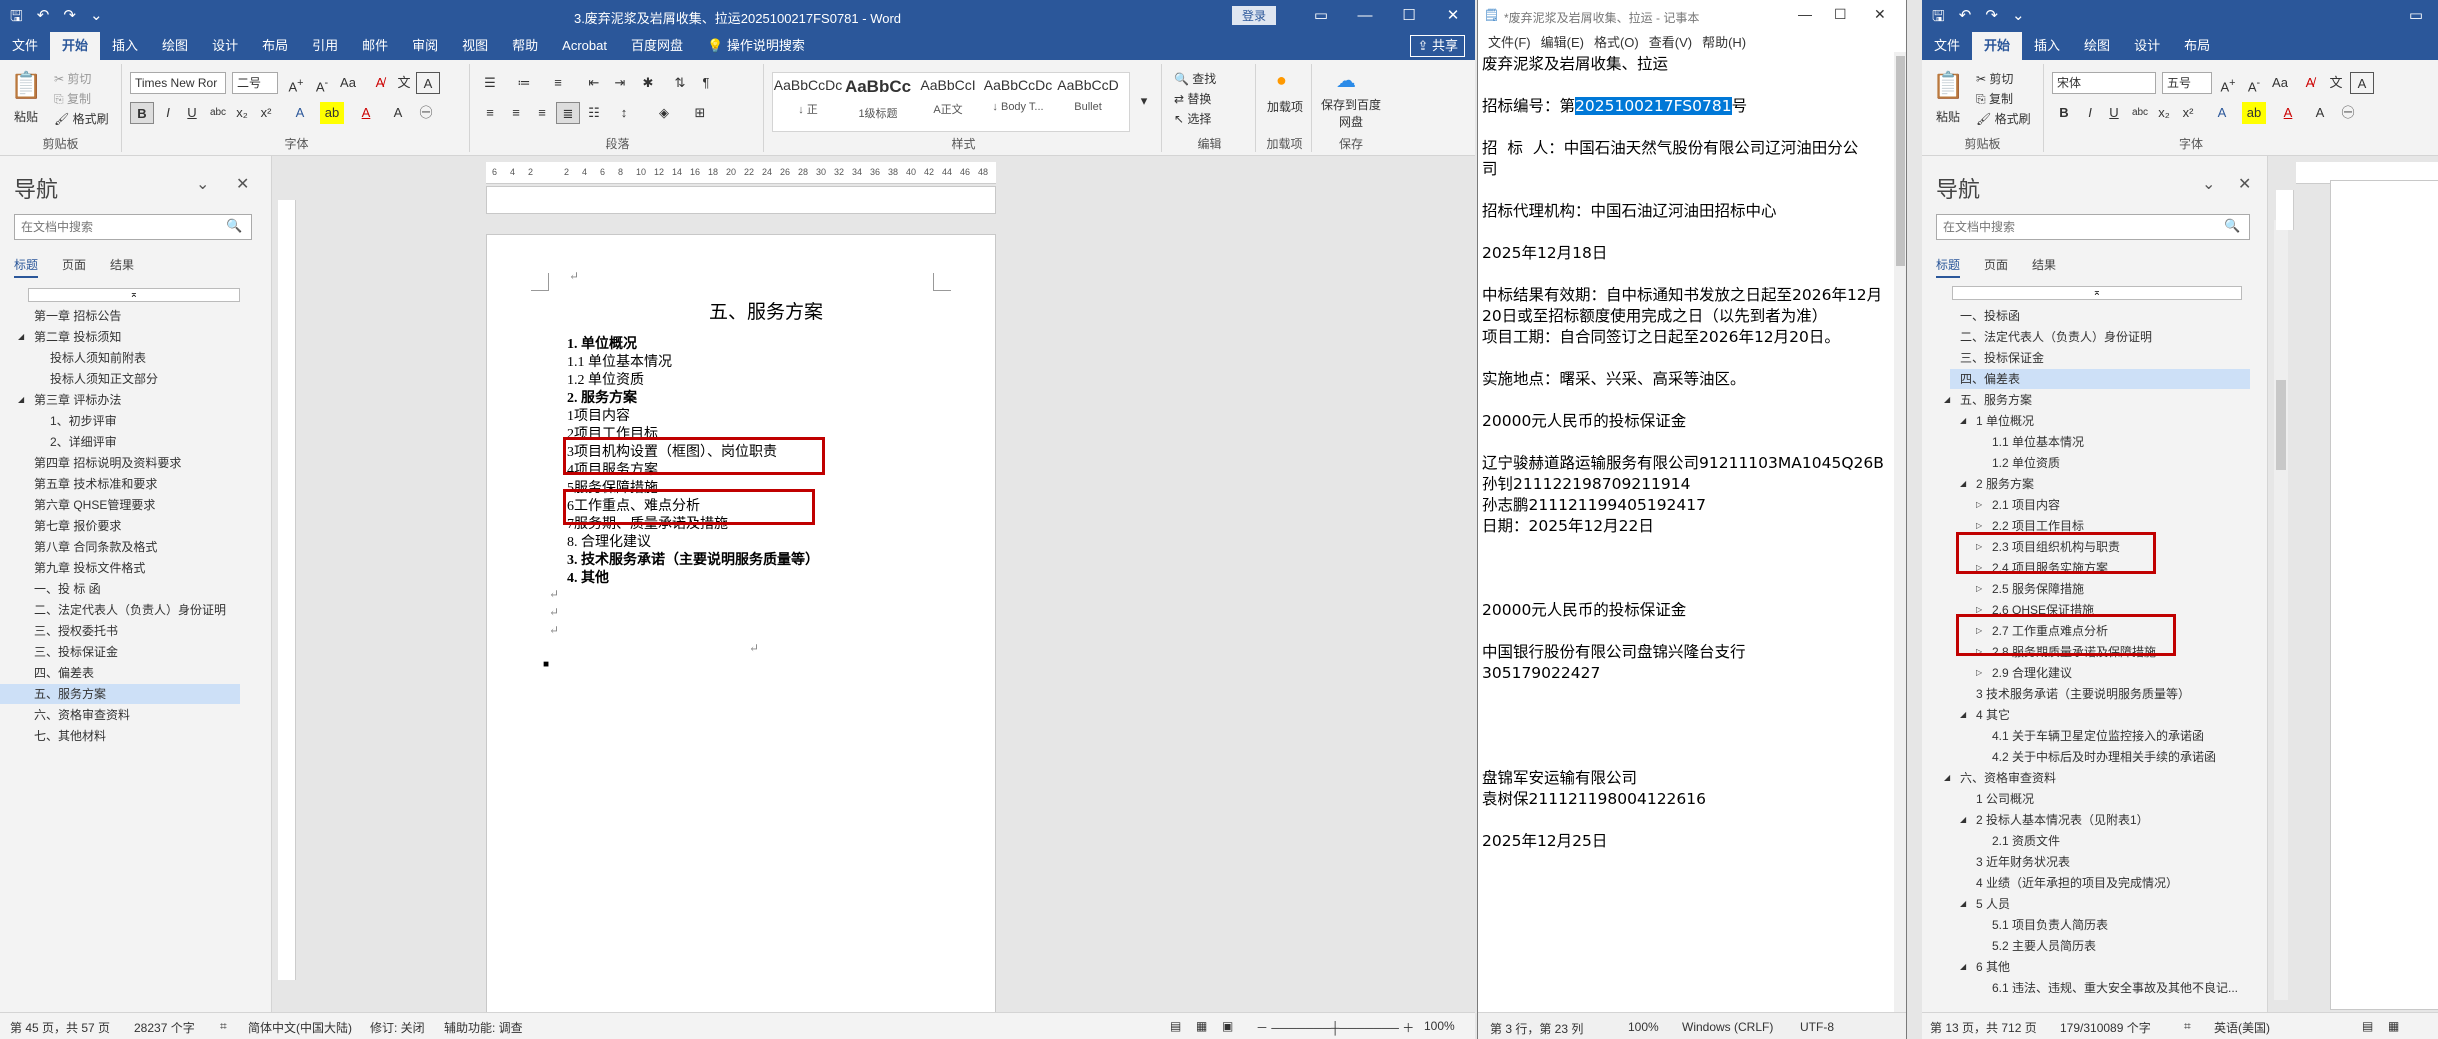 This screenshot has width=2438, height=1039. What do you see at coordinates (1088, 95) in the screenshot?
I see `style-item: AaBbCcD Bullet` at bounding box center [1088, 95].